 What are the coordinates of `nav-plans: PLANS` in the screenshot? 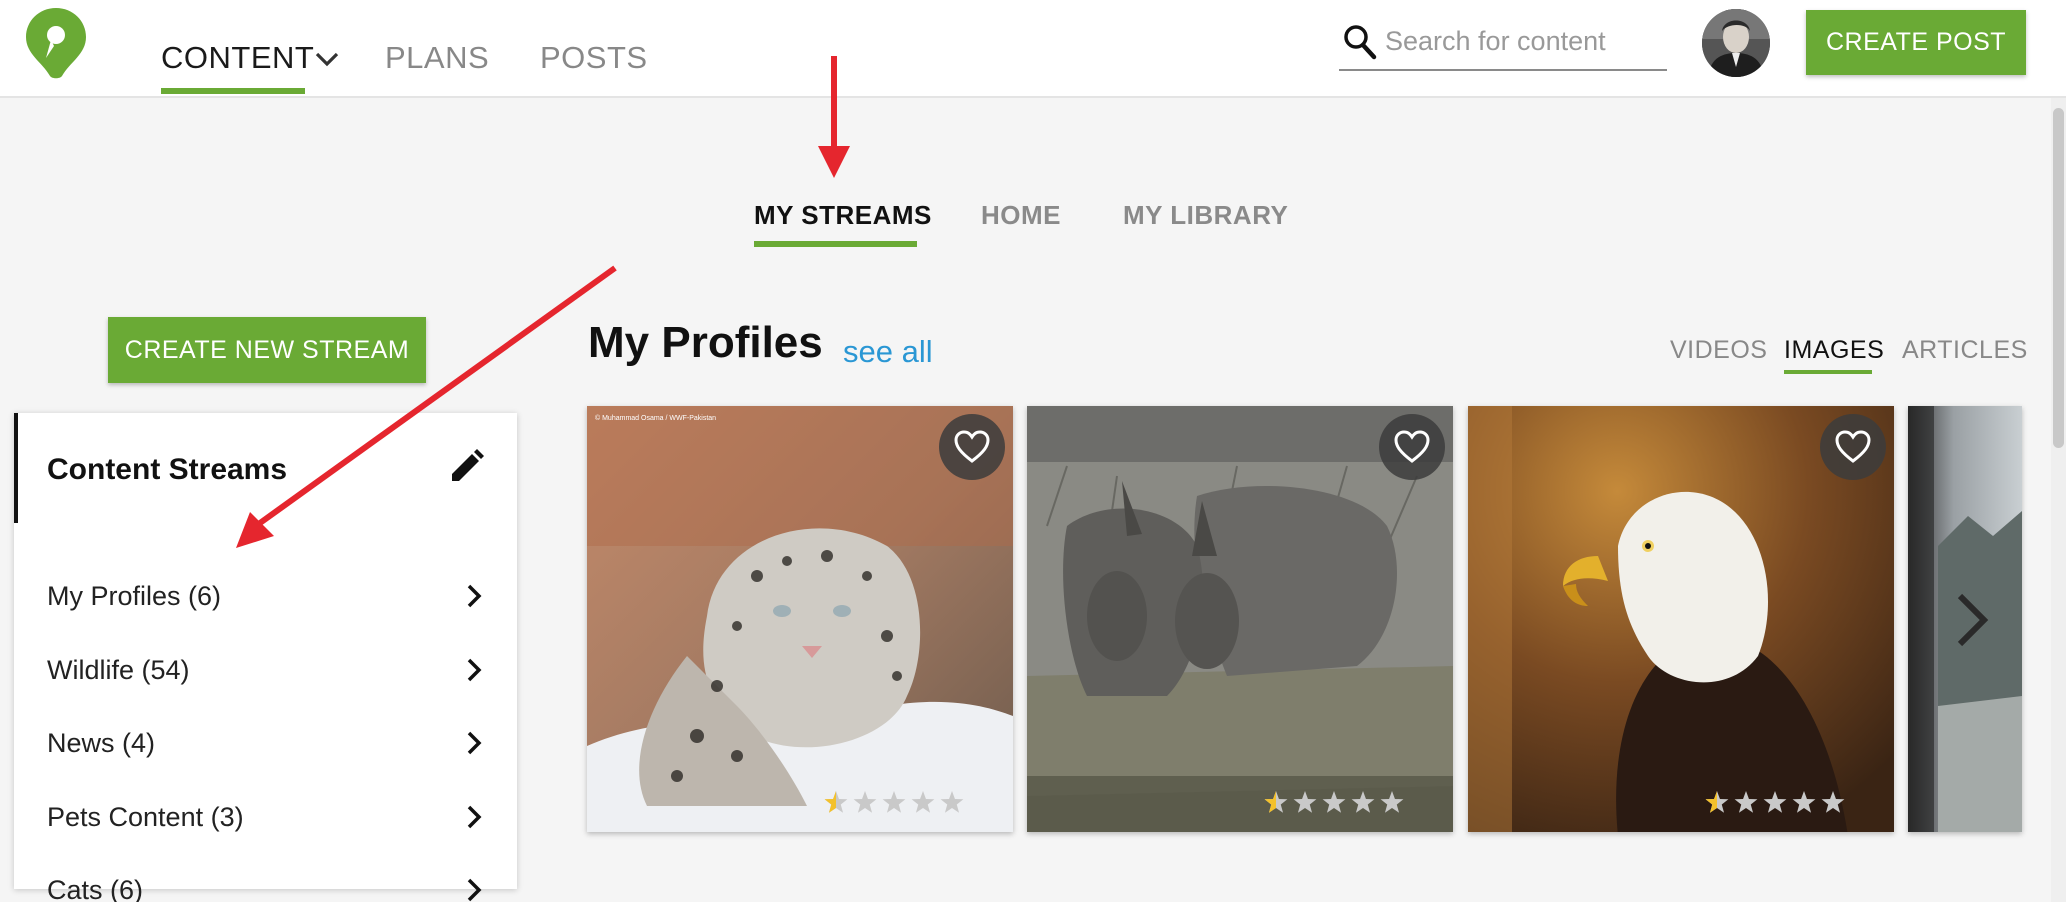 It's located at (437, 58).